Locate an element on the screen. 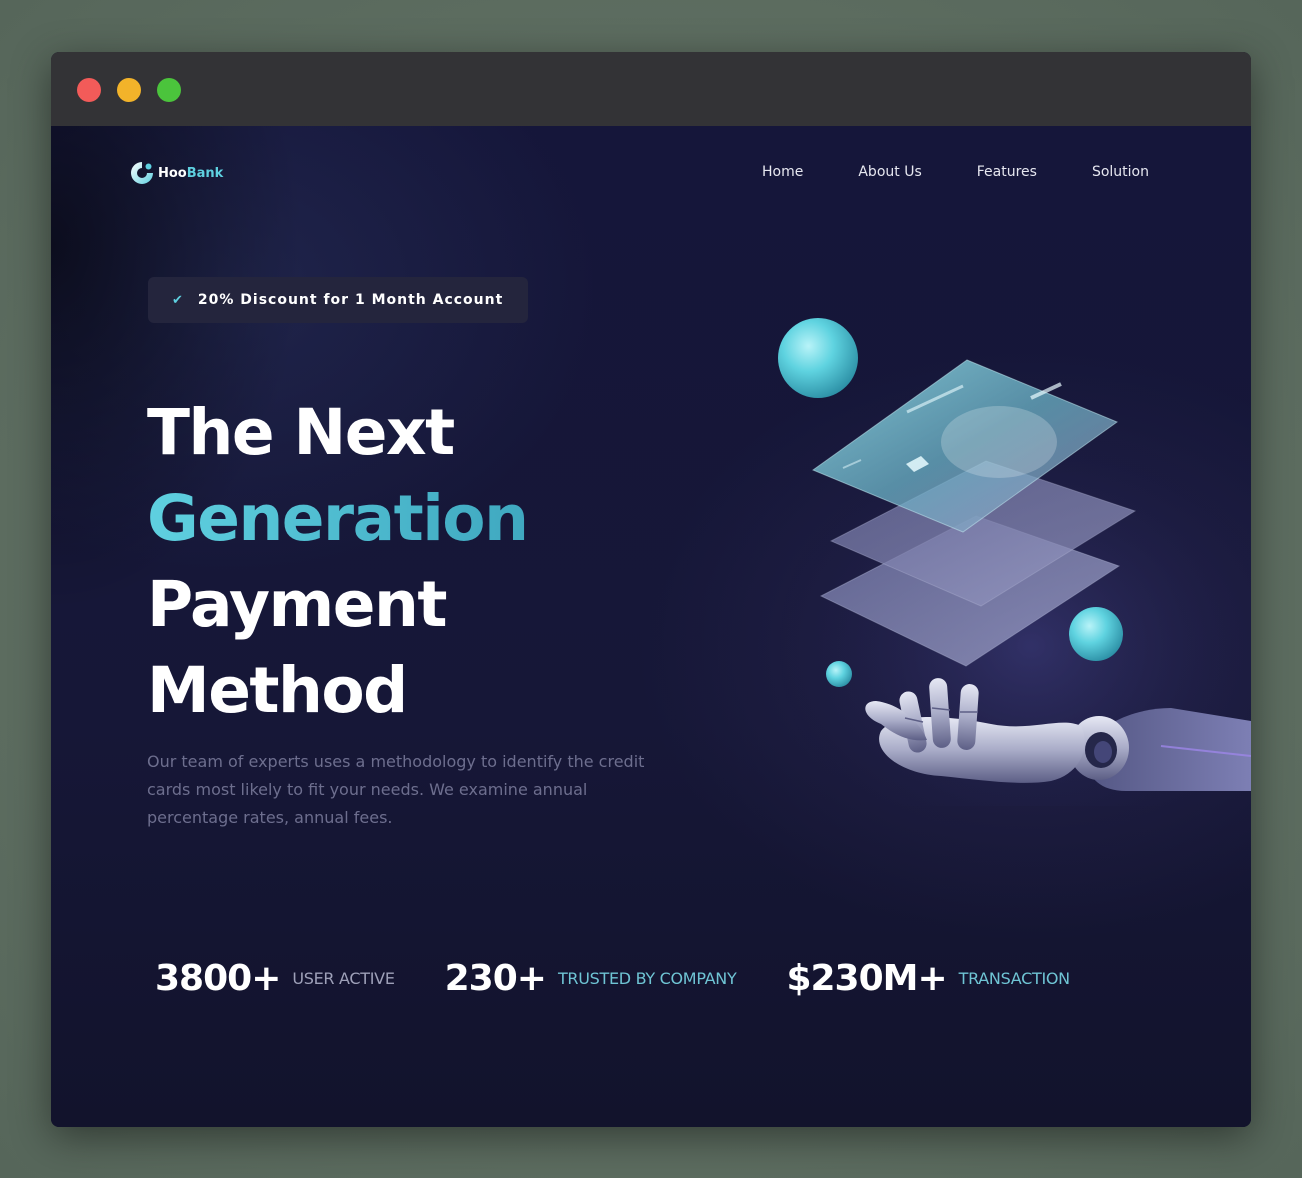 The image size is (1302, 1178). headline-line-1: The Next is located at coordinates (301, 432).